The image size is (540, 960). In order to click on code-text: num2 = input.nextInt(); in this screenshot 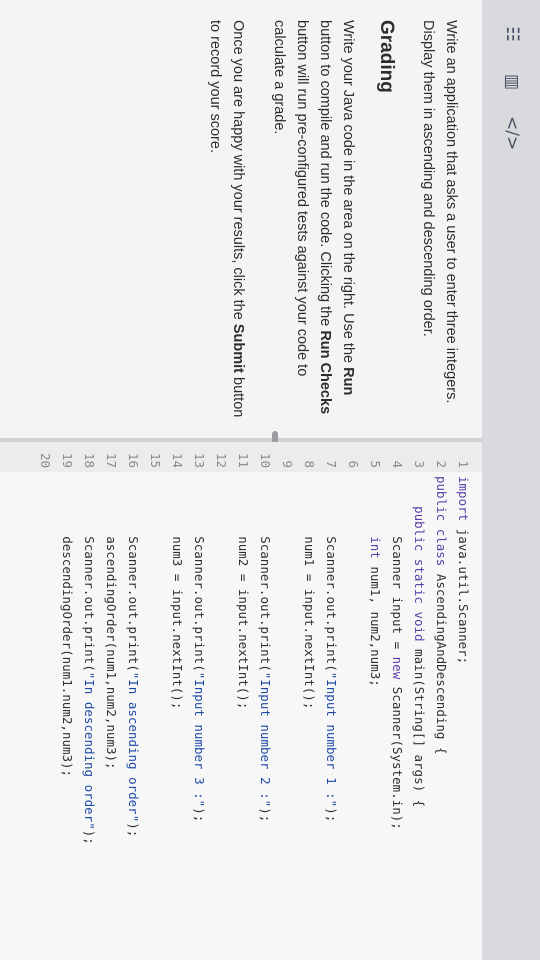, I will do `click(243, 623)`.